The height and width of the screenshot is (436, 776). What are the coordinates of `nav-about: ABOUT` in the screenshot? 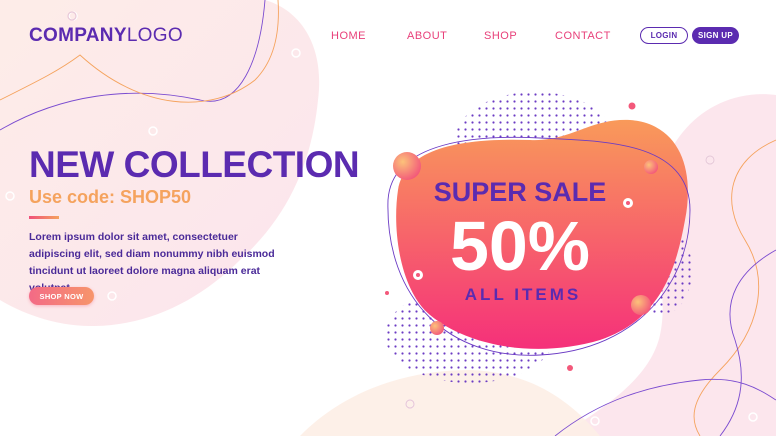 It's located at (427, 36).